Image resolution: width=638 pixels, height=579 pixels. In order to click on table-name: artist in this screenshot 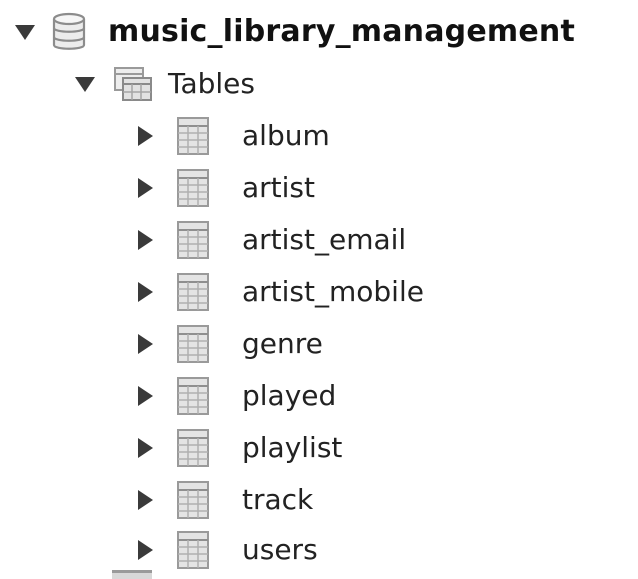, I will do `click(278, 187)`.